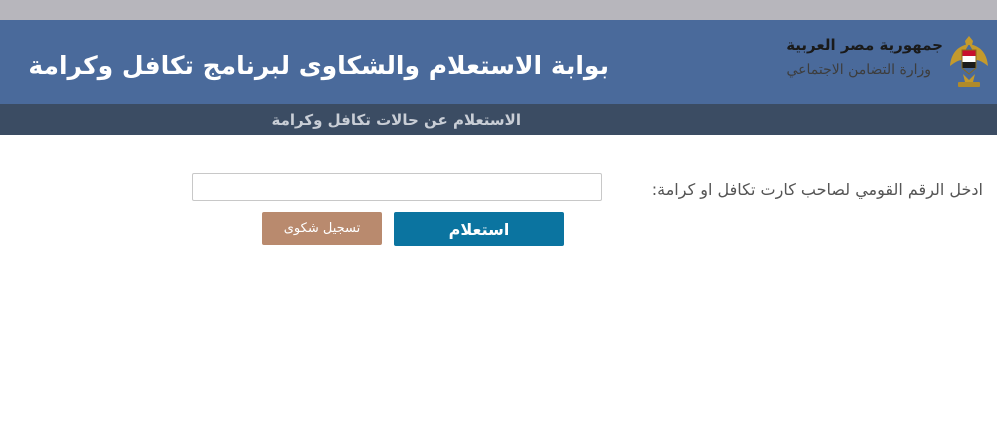 The width and height of the screenshot is (997, 448). Describe the element at coordinates (969, 61) in the screenshot. I see `eagle-emblem-icon` at that location.